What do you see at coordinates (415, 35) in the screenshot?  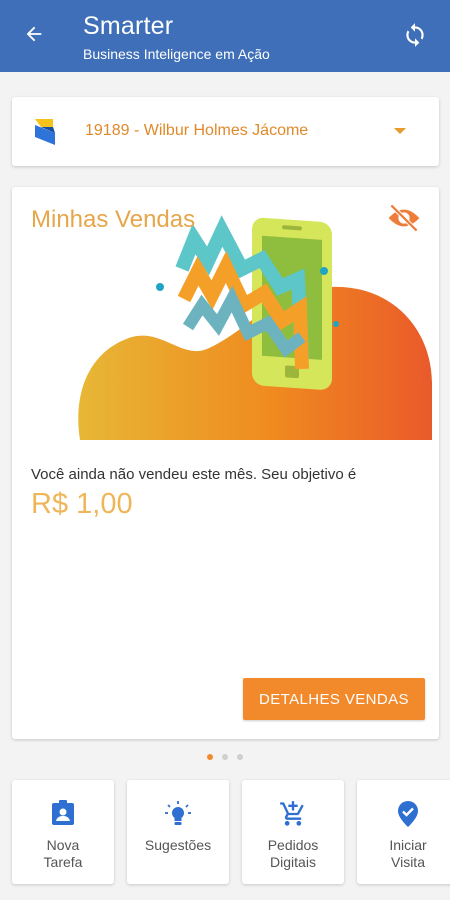 I see `sync-icon` at bounding box center [415, 35].